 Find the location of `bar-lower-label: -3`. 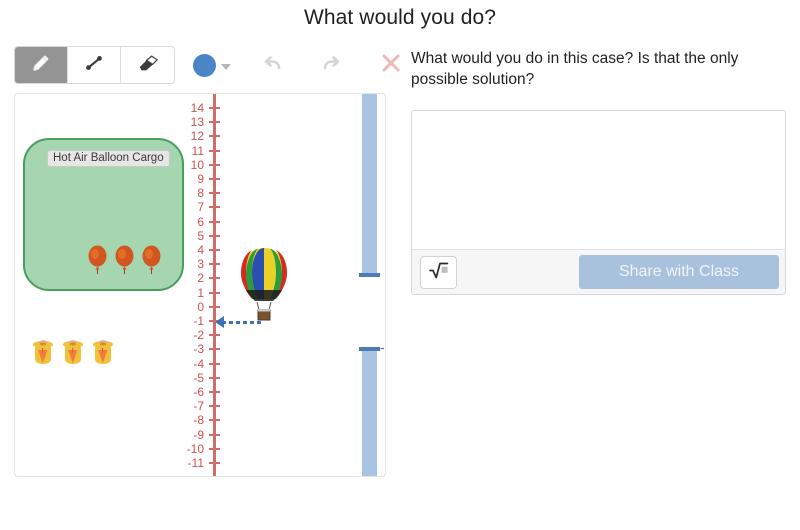

bar-lower-label: -3 is located at coordinates (382, 347).